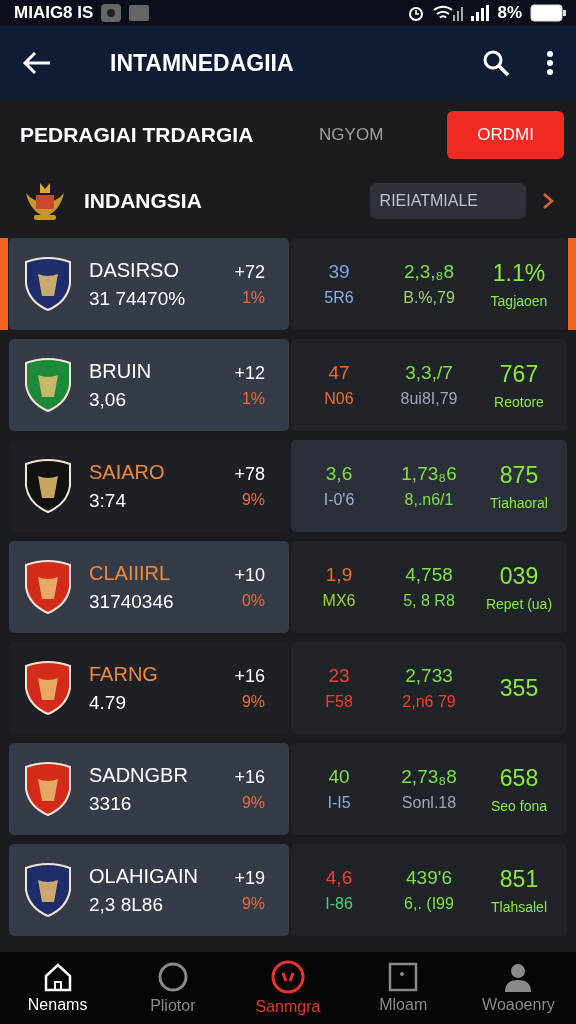 This screenshot has width=576, height=1024. What do you see at coordinates (519, 603) in the screenshot?
I see `stat-label: Repet (ua)` at bounding box center [519, 603].